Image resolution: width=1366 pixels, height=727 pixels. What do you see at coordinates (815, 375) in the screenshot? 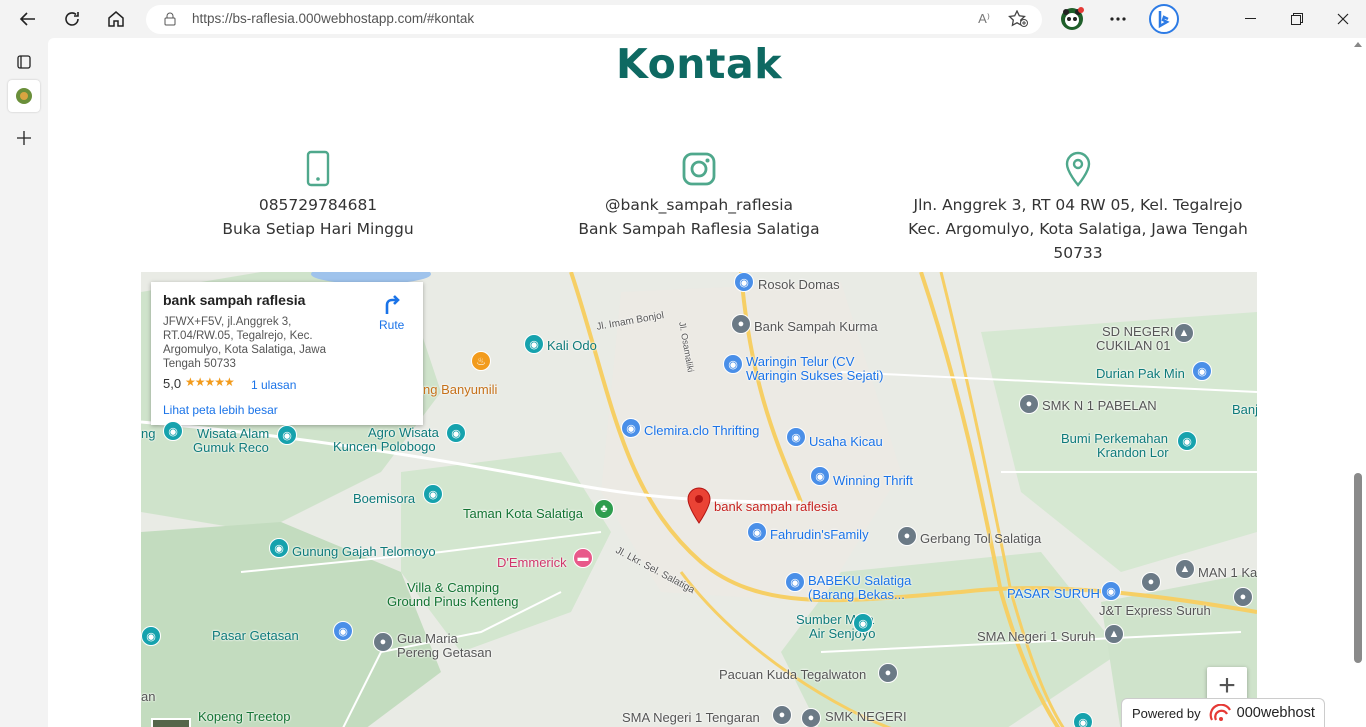
I see `poi-waringin-telur-2: Waringin Sukses Sejati)` at bounding box center [815, 375].